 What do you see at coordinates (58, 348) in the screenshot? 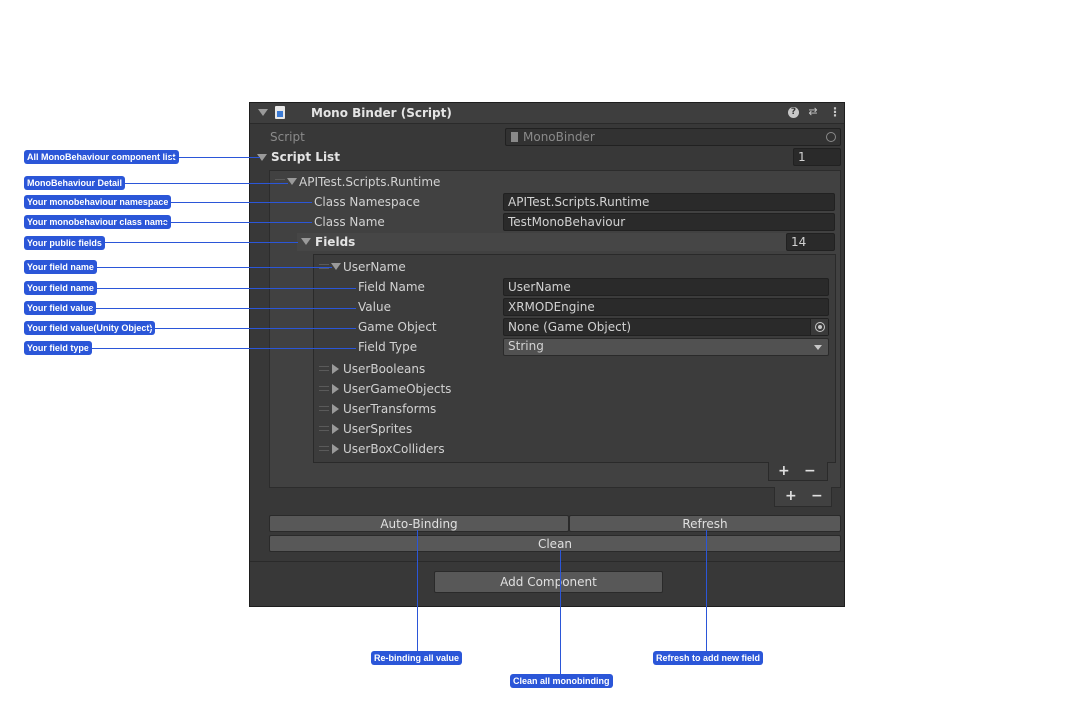
I see `annotation-field-type: Your field type` at bounding box center [58, 348].